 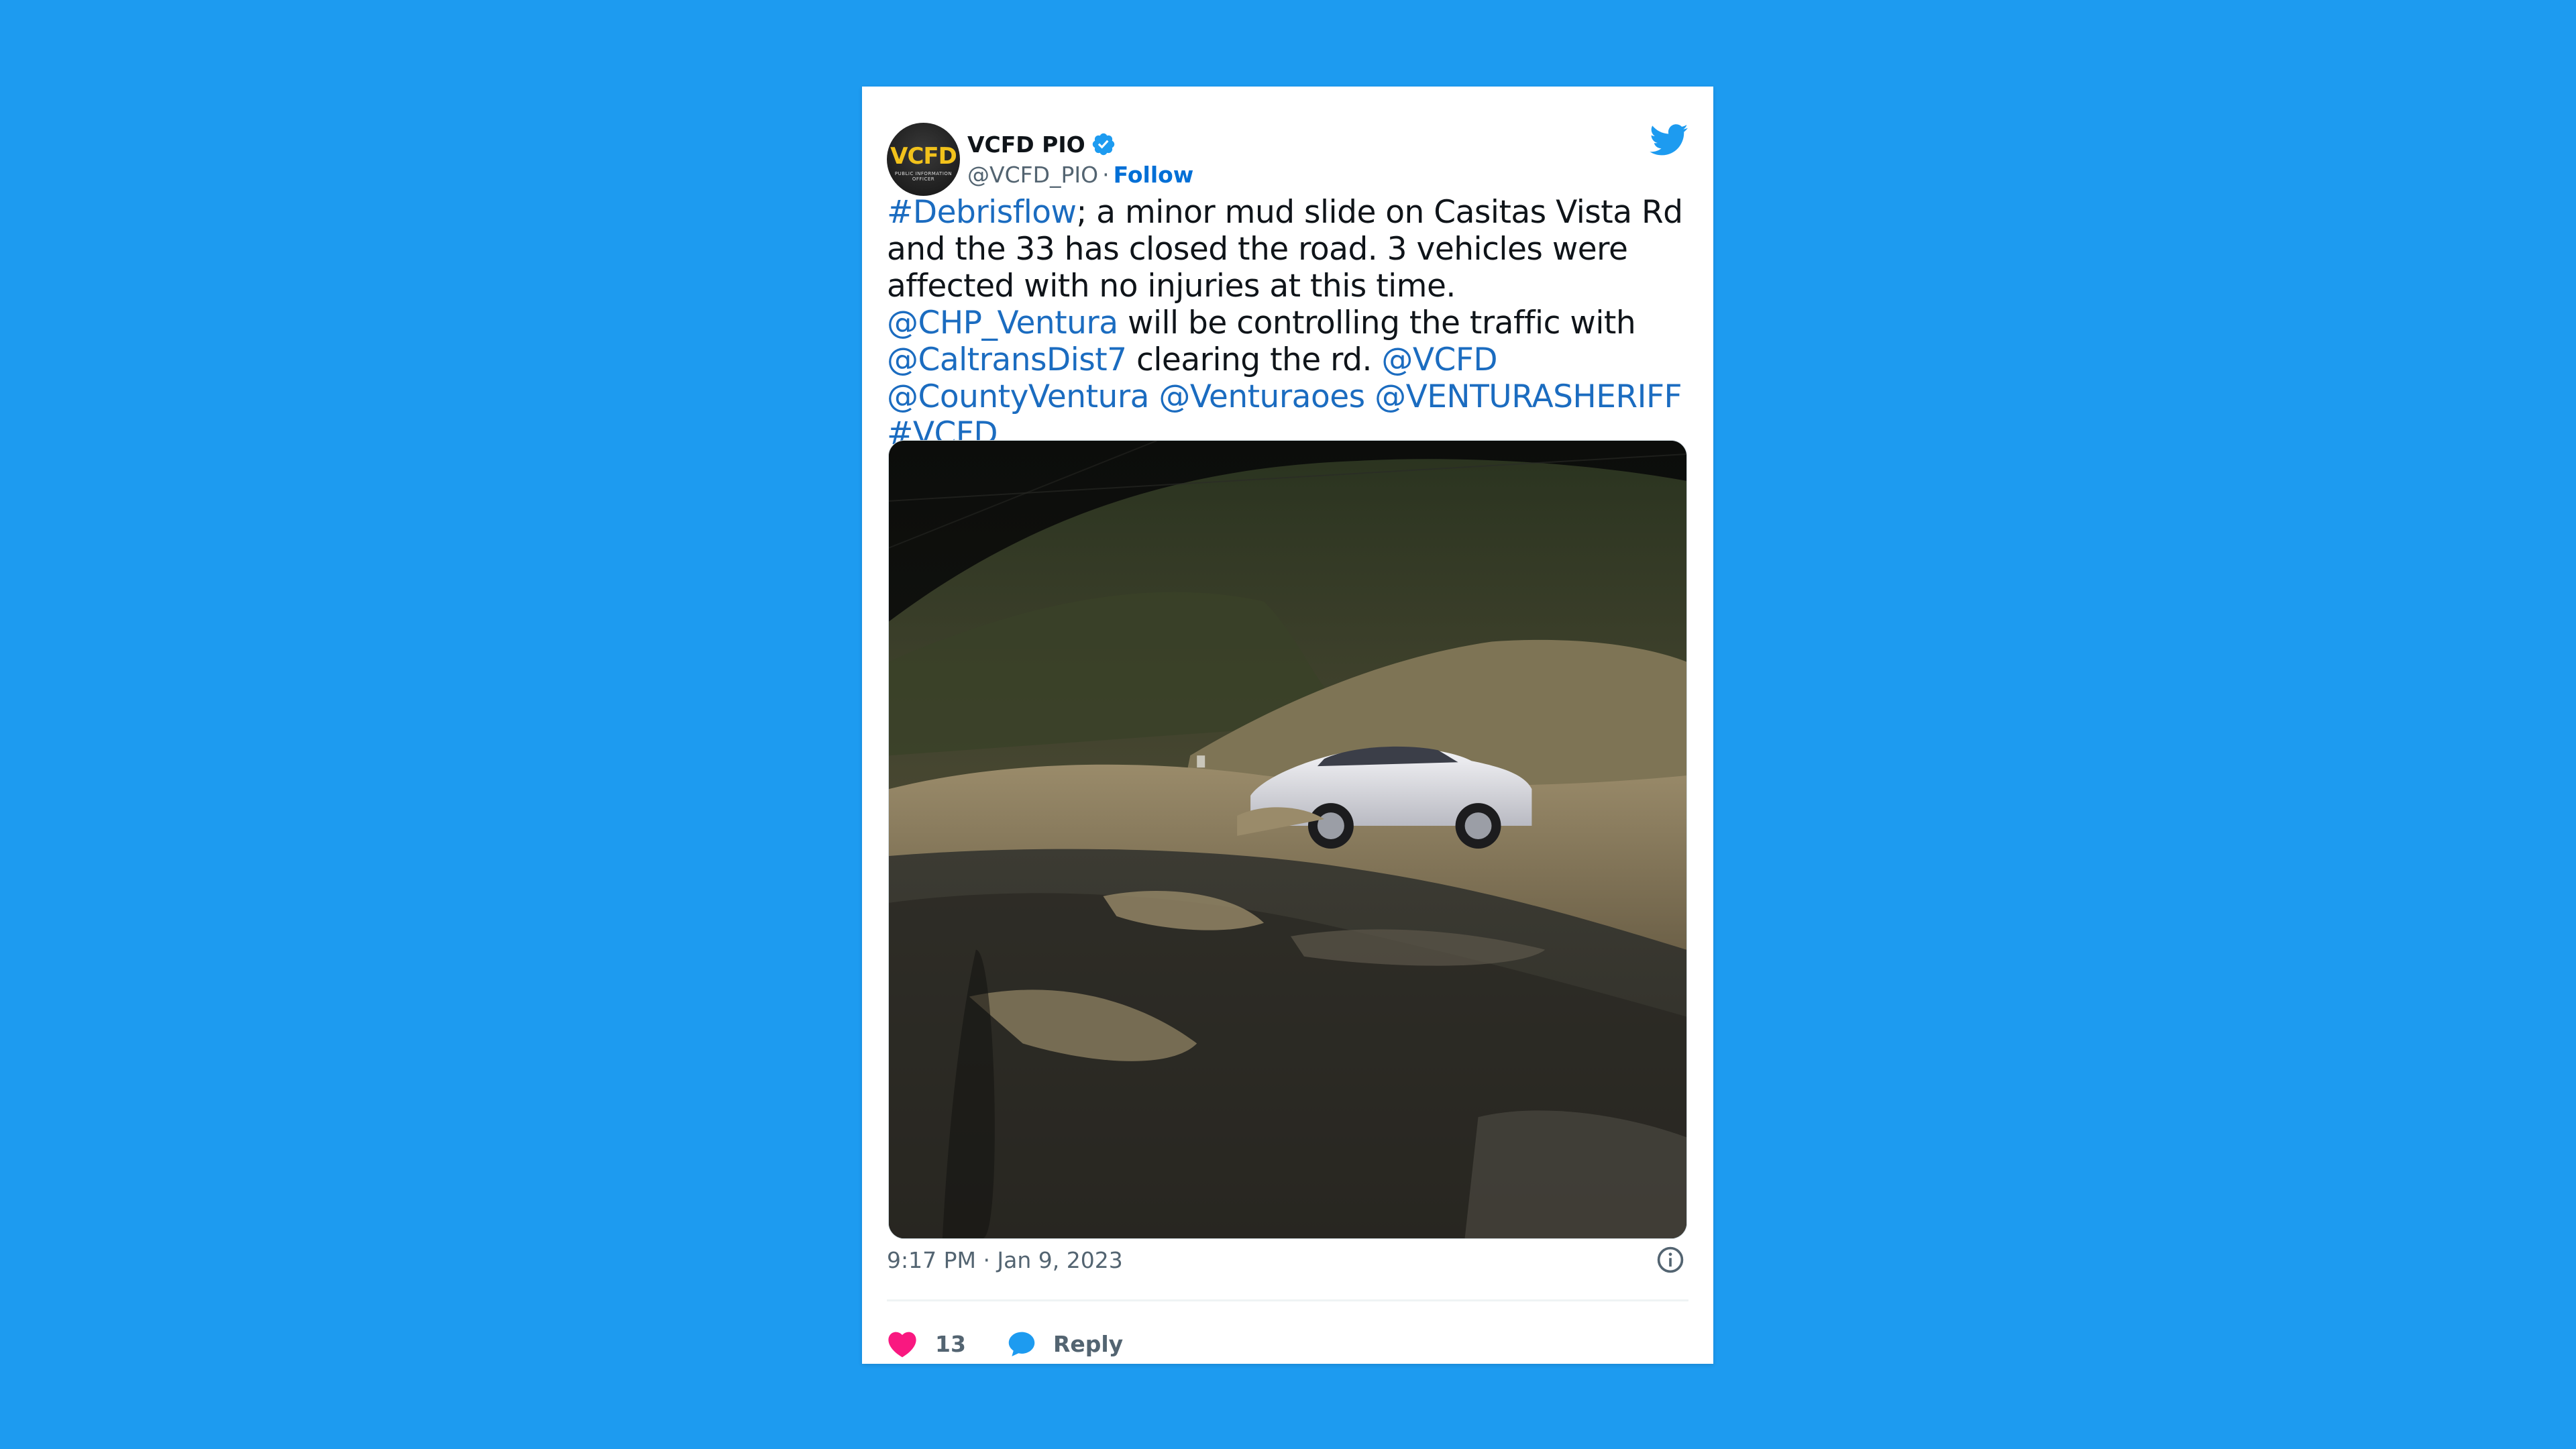 I want to click on divider, so click(x=1287, y=1300).